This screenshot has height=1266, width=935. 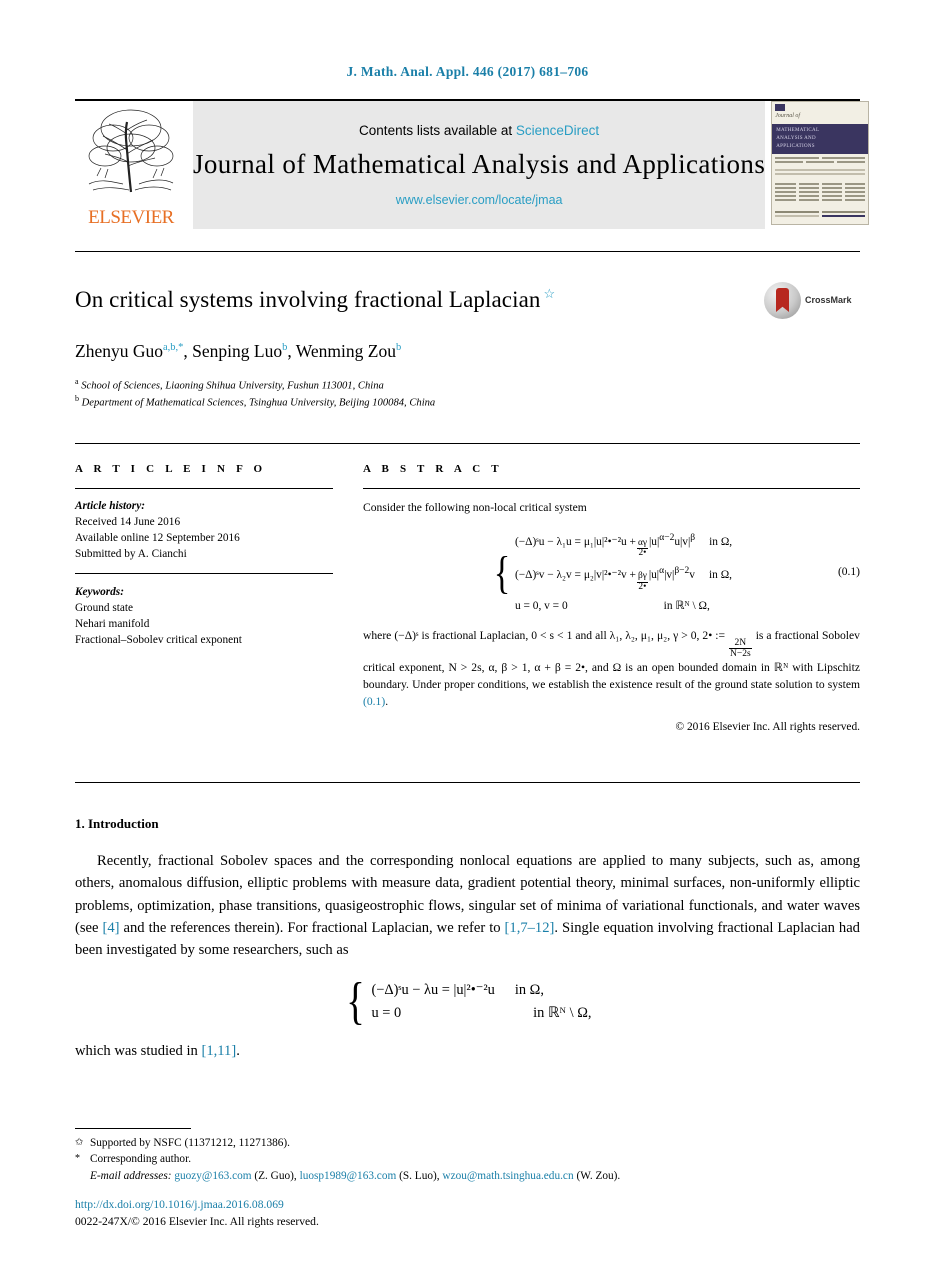 What do you see at coordinates (530, 928) in the screenshot?
I see `citation-link: [1,7–12]` at bounding box center [530, 928].